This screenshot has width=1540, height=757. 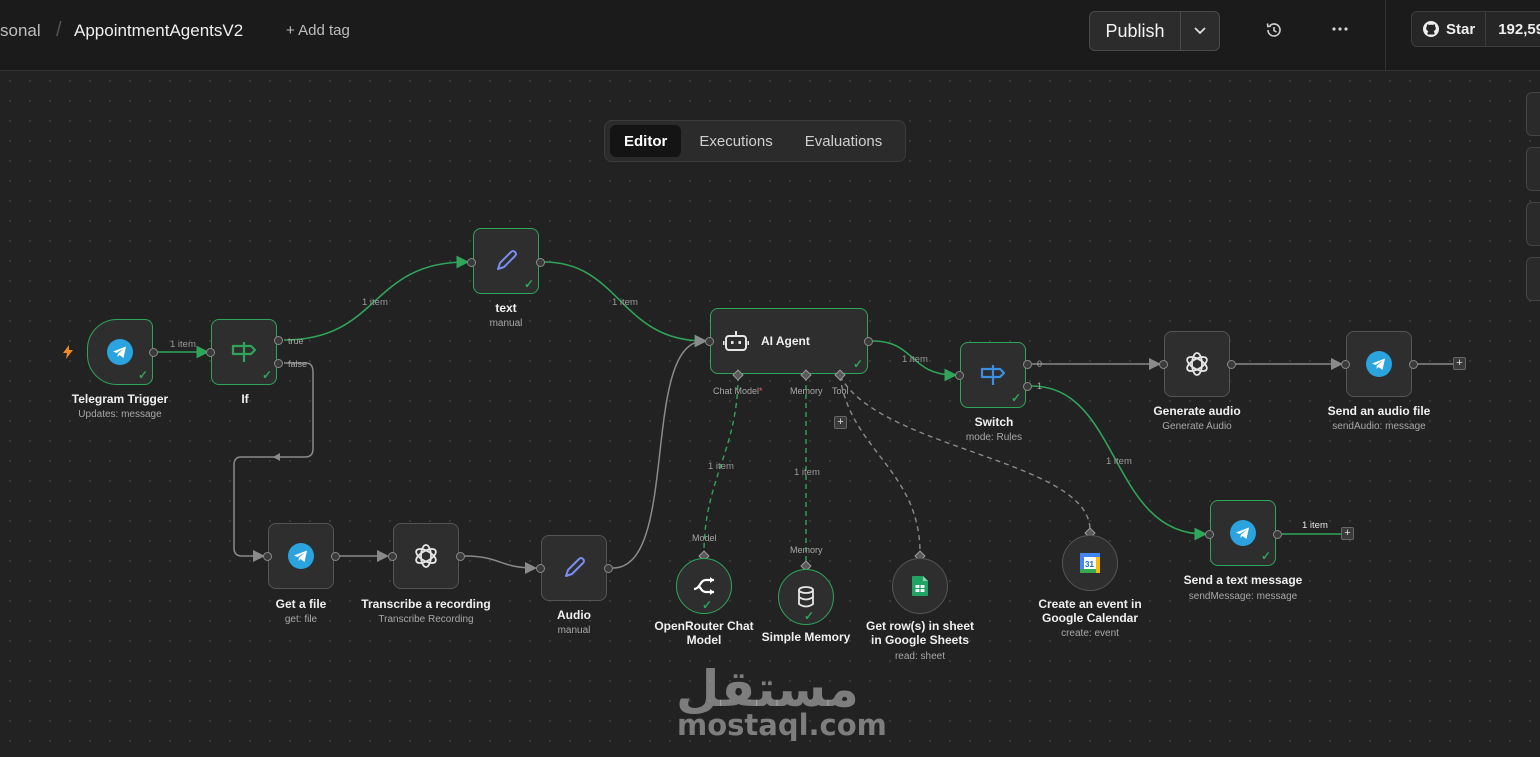 I want to click on github-star-button: Star, so click(x=1449, y=29).